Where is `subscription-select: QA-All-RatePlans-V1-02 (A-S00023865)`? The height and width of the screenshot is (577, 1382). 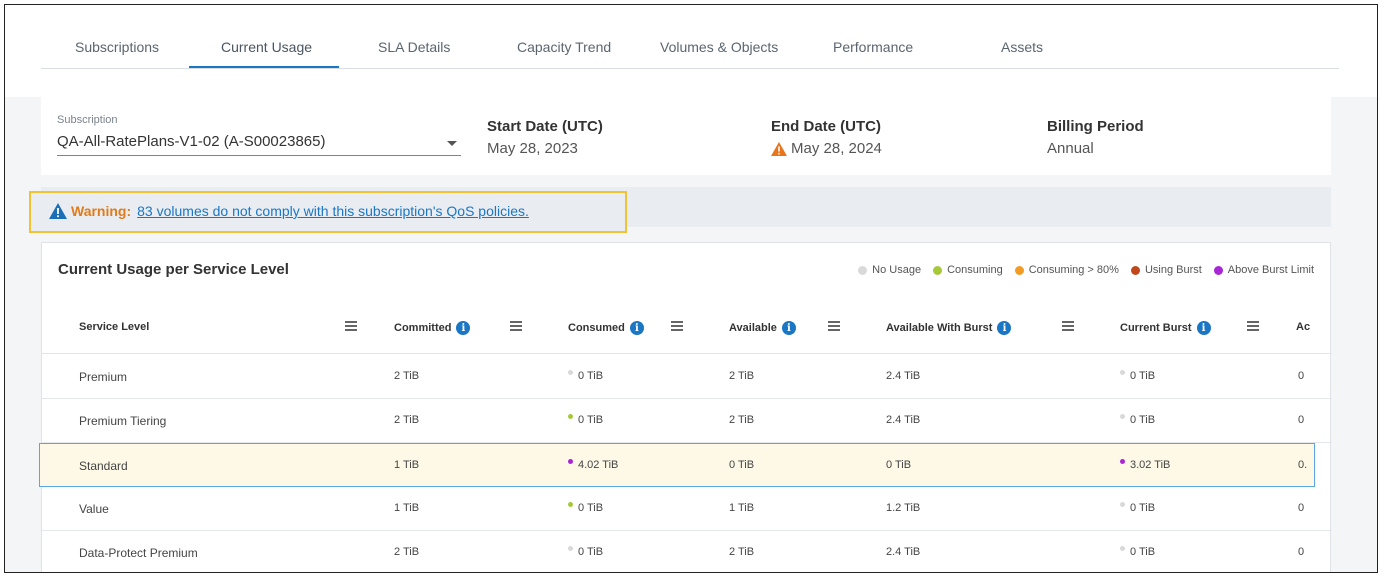 subscription-select: QA-All-RatePlans-V1-02 (A-S00023865) is located at coordinates (259, 143).